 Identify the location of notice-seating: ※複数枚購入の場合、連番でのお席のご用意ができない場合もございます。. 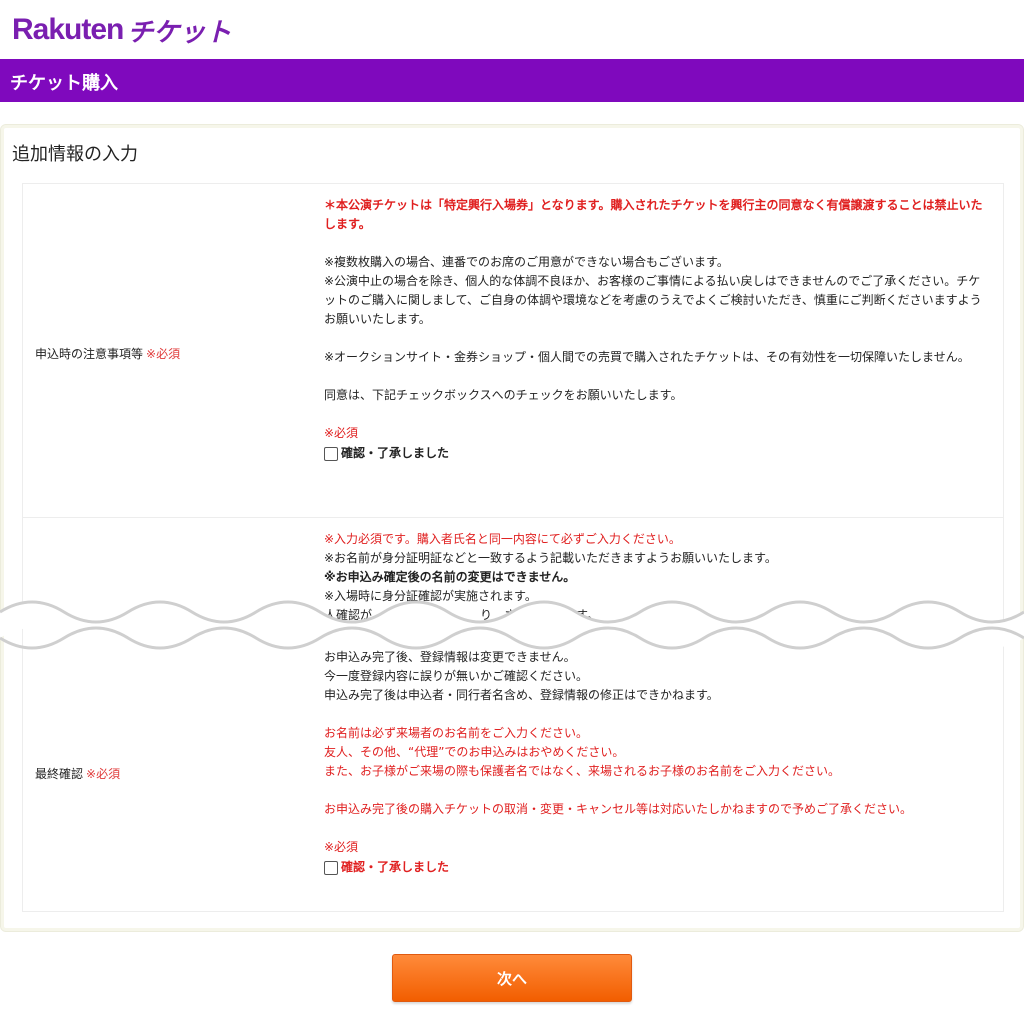
(526, 262).